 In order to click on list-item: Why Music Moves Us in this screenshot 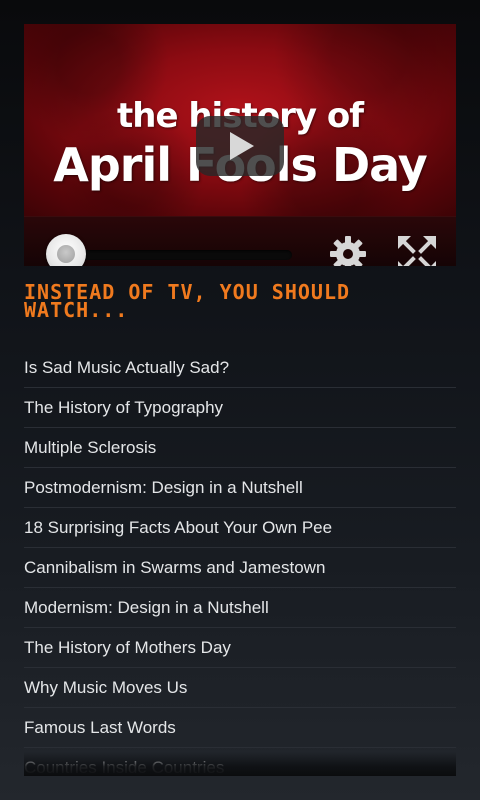, I will do `click(240, 688)`.